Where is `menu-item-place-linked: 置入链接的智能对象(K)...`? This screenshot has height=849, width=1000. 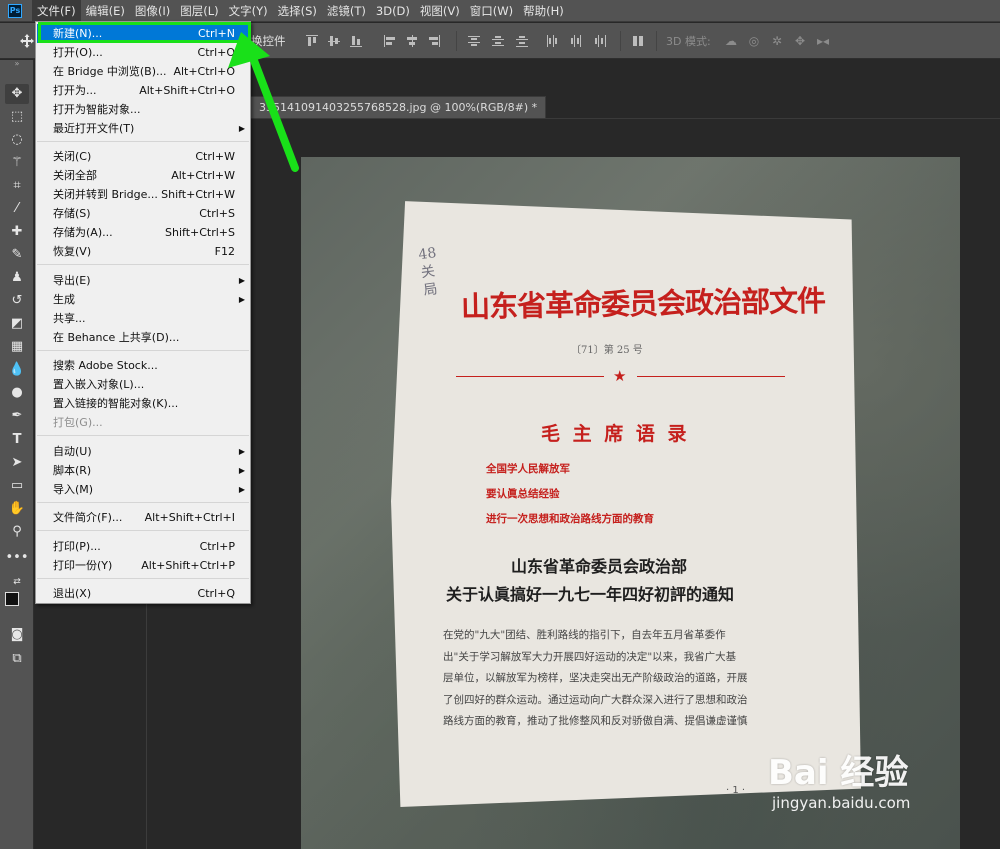 menu-item-place-linked: 置入链接的智能对象(K)... is located at coordinates (143, 403).